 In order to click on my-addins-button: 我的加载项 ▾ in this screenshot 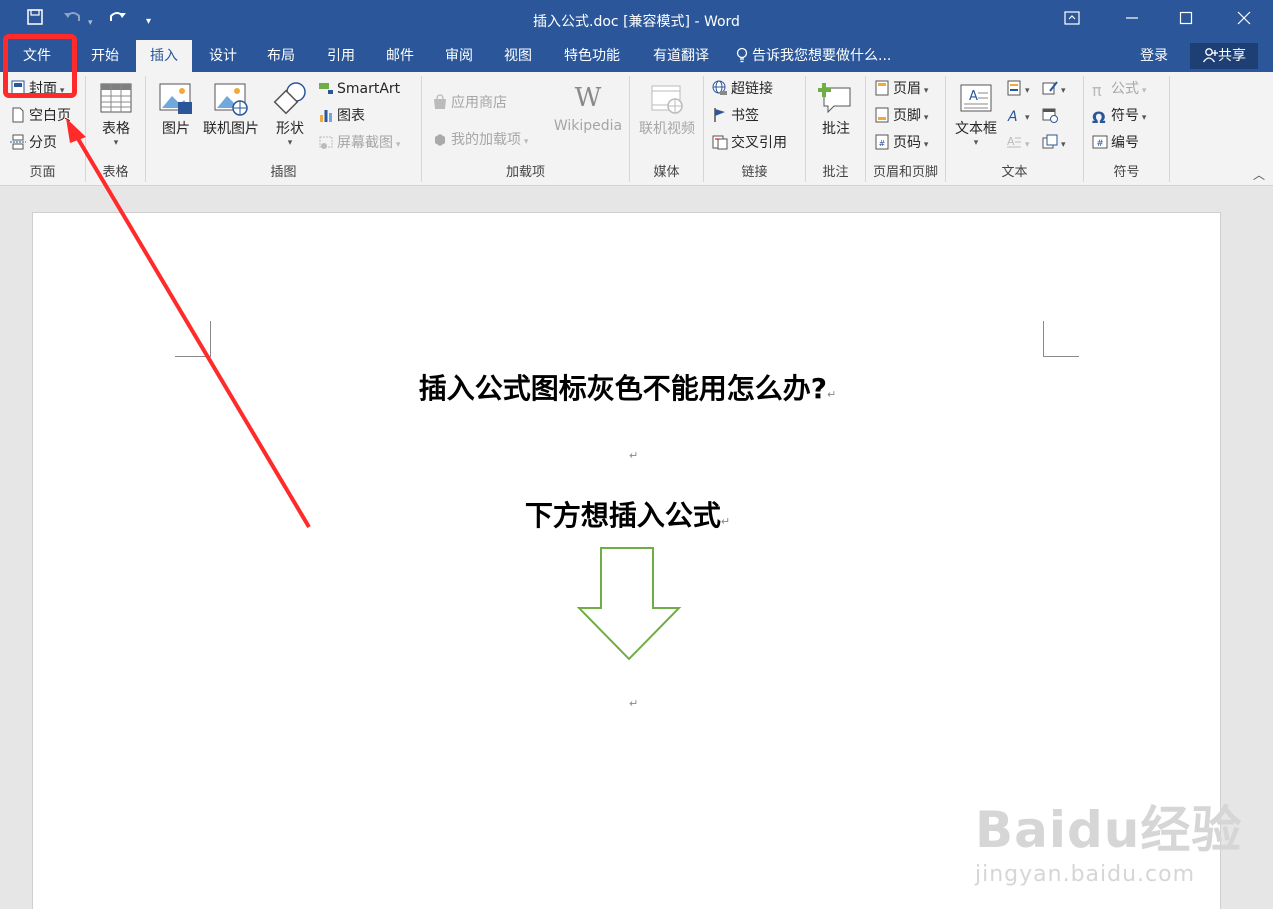, I will do `click(480, 140)`.